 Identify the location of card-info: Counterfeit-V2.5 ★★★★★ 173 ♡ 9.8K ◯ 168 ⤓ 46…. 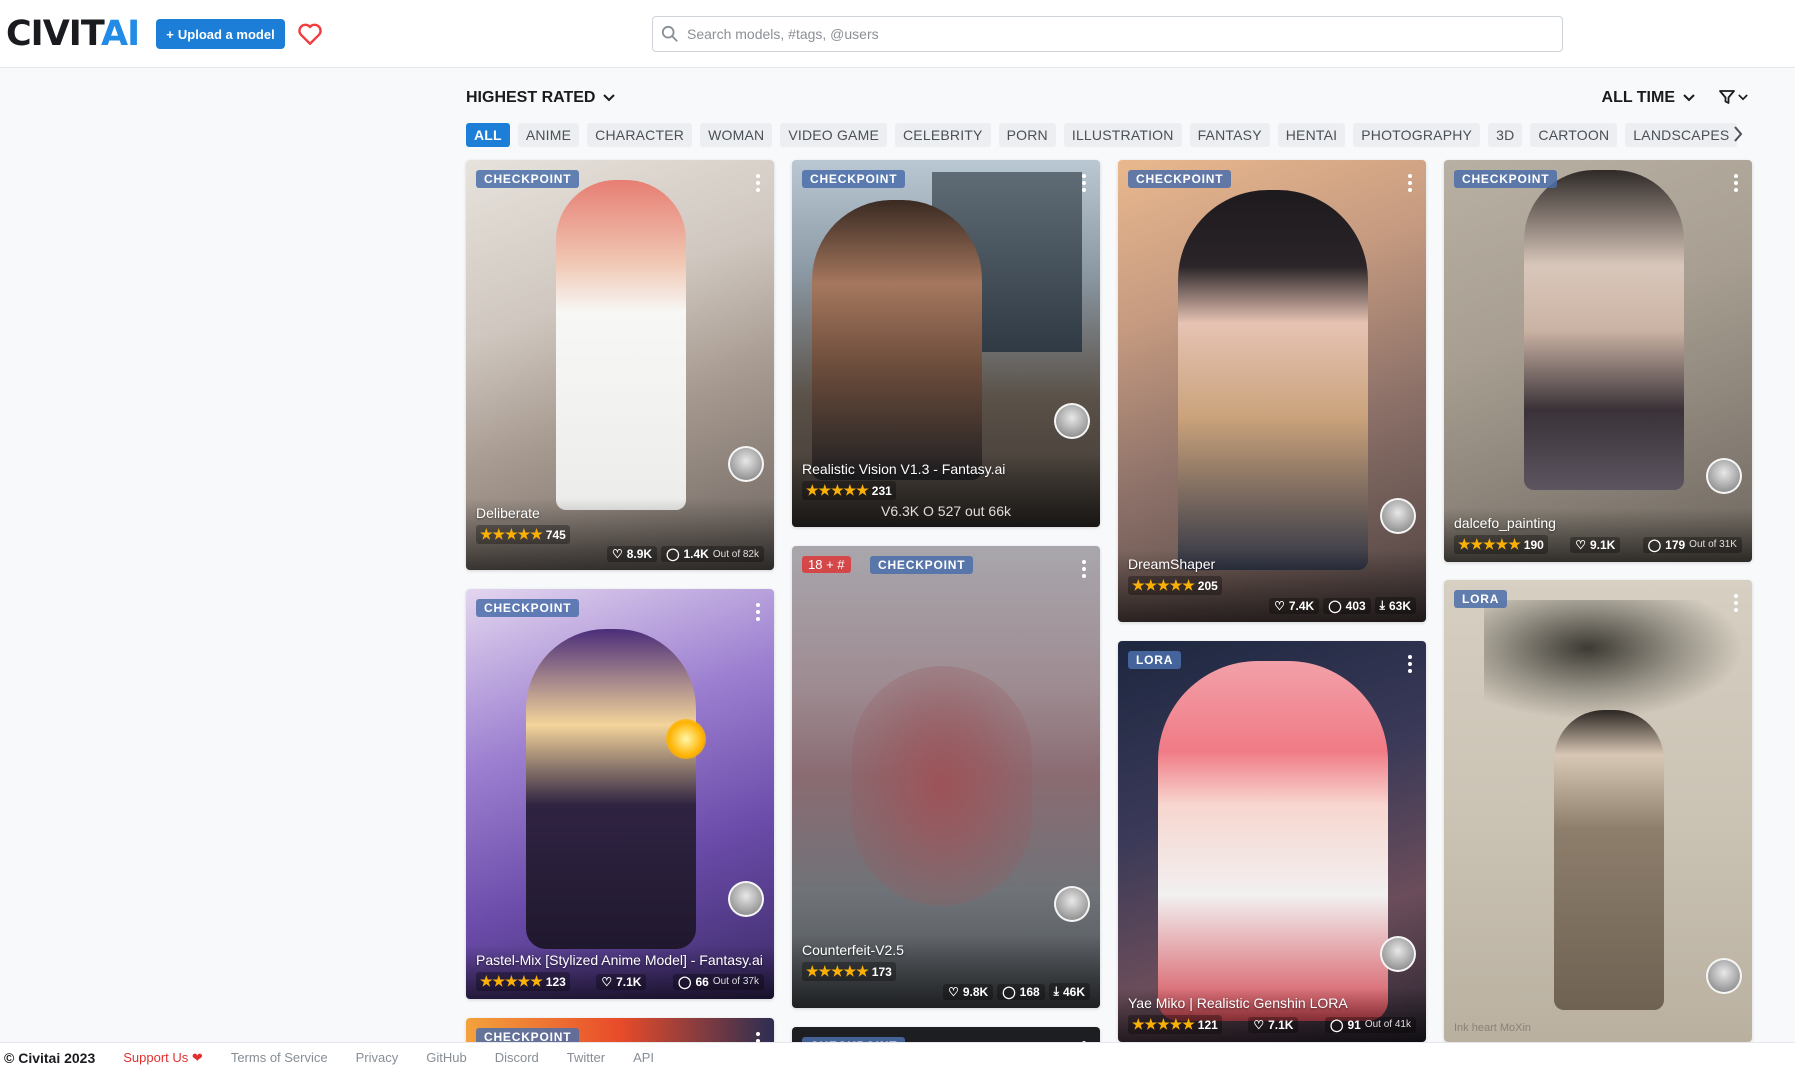
(946, 971).